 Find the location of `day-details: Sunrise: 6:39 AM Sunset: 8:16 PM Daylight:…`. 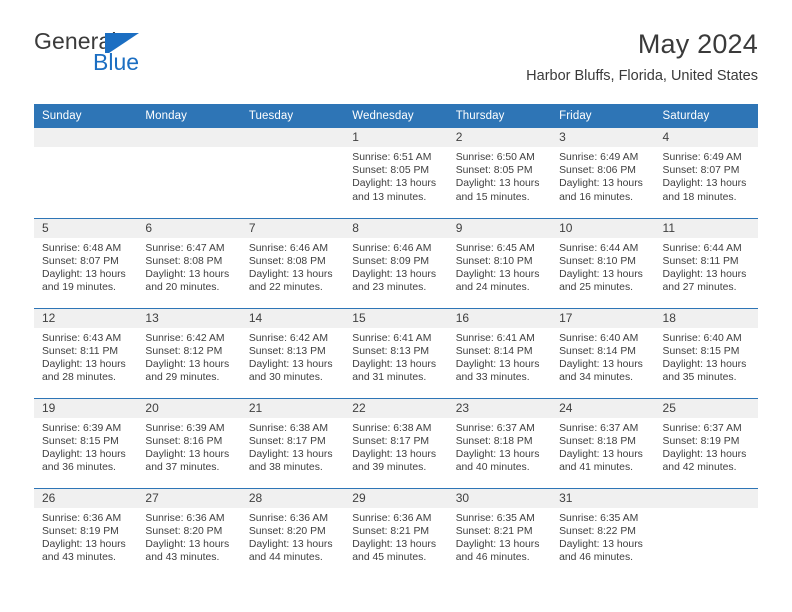

day-details: Sunrise: 6:39 AM Sunset: 8:16 PM Daylight:… is located at coordinates (188, 446).